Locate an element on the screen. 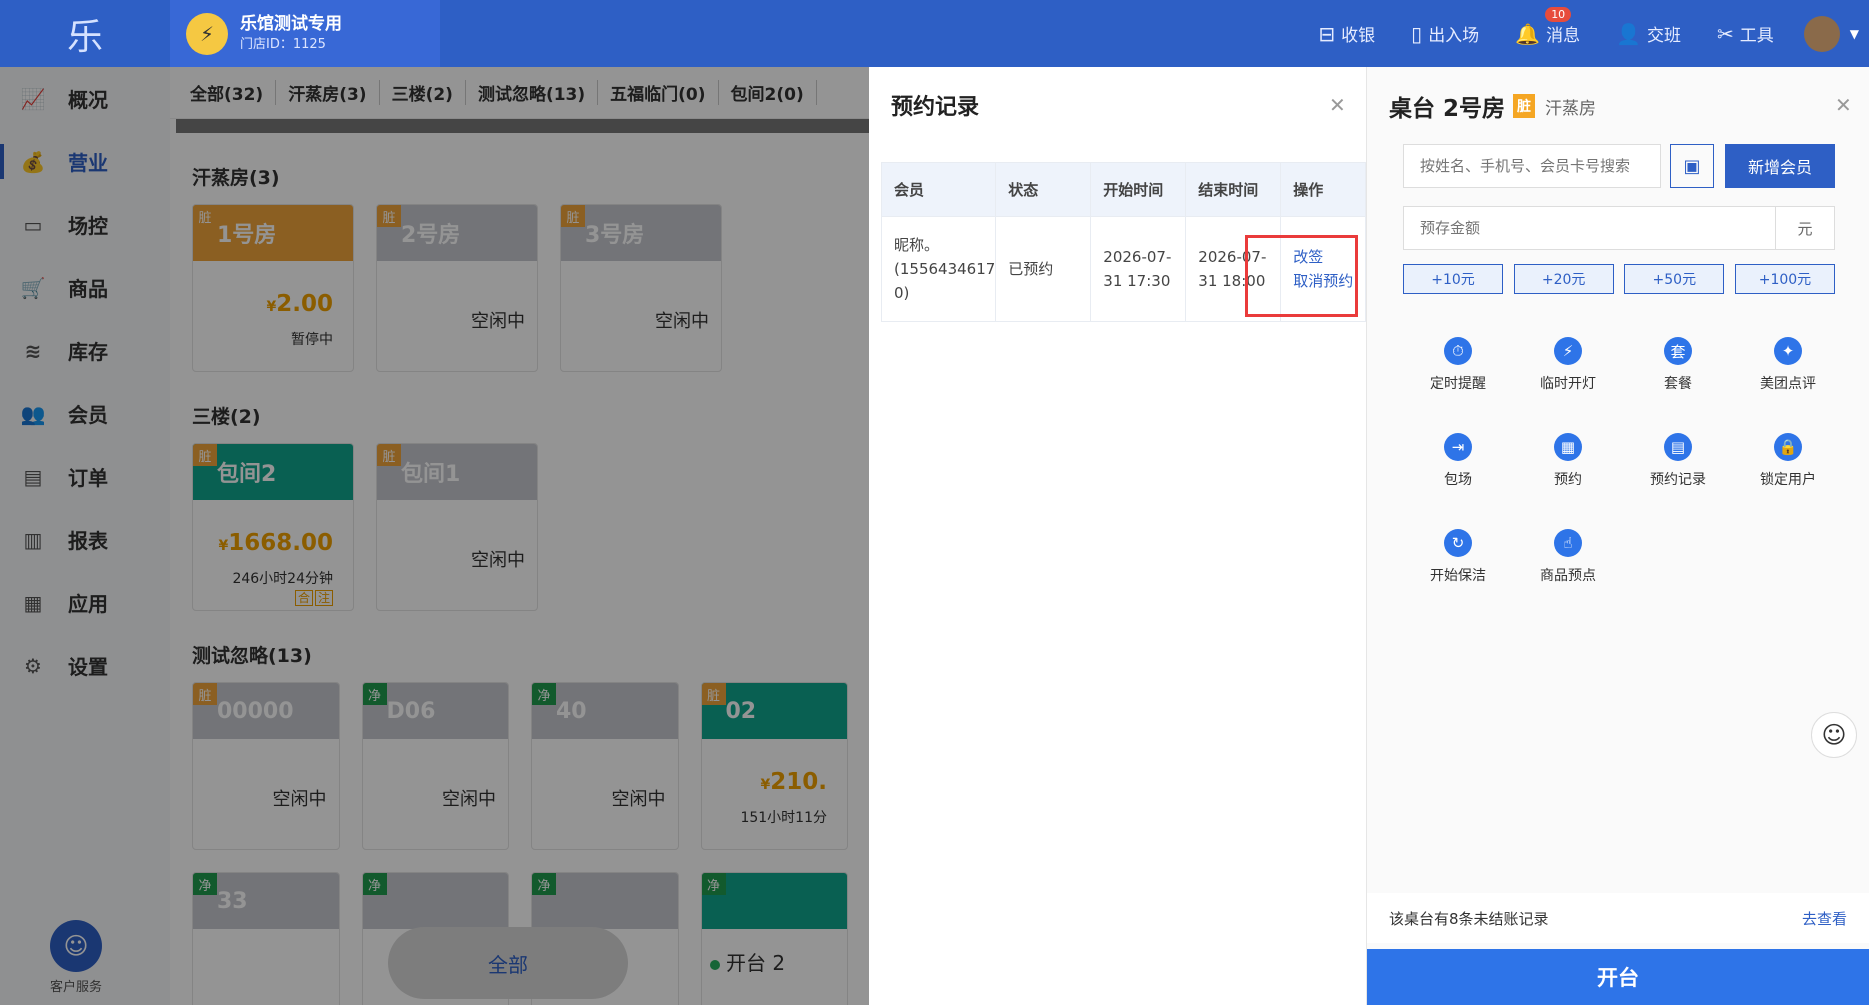 The height and width of the screenshot is (1005, 1869). calendar-icon: ▦ is located at coordinates (1568, 447).